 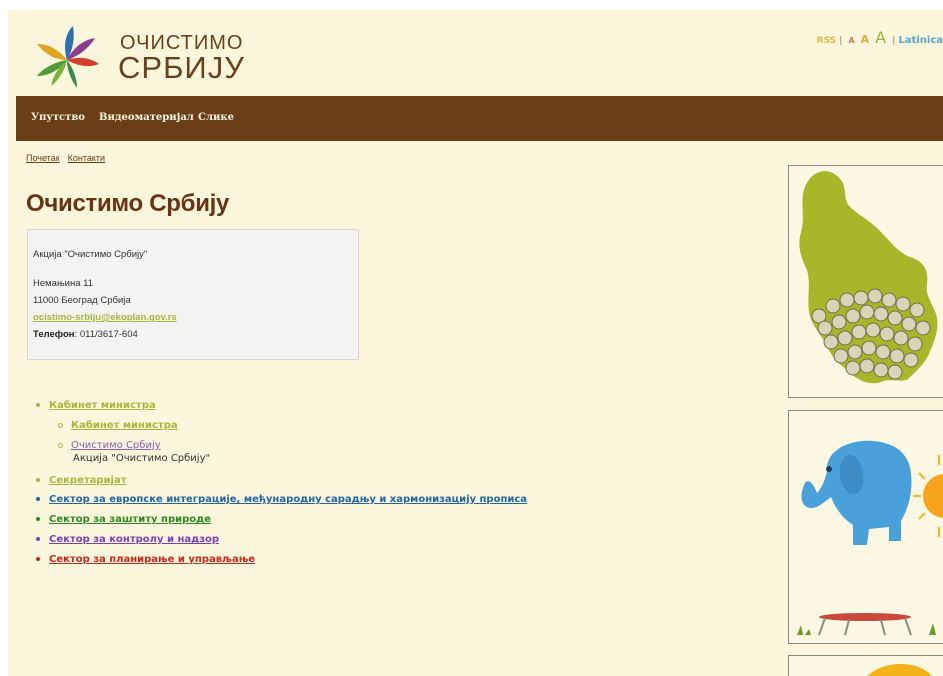 What do you see at coordinates (181, 67) in the screenshot?
I see `logo-line2: СРБИЈУ` at bounding box center [181, 67].